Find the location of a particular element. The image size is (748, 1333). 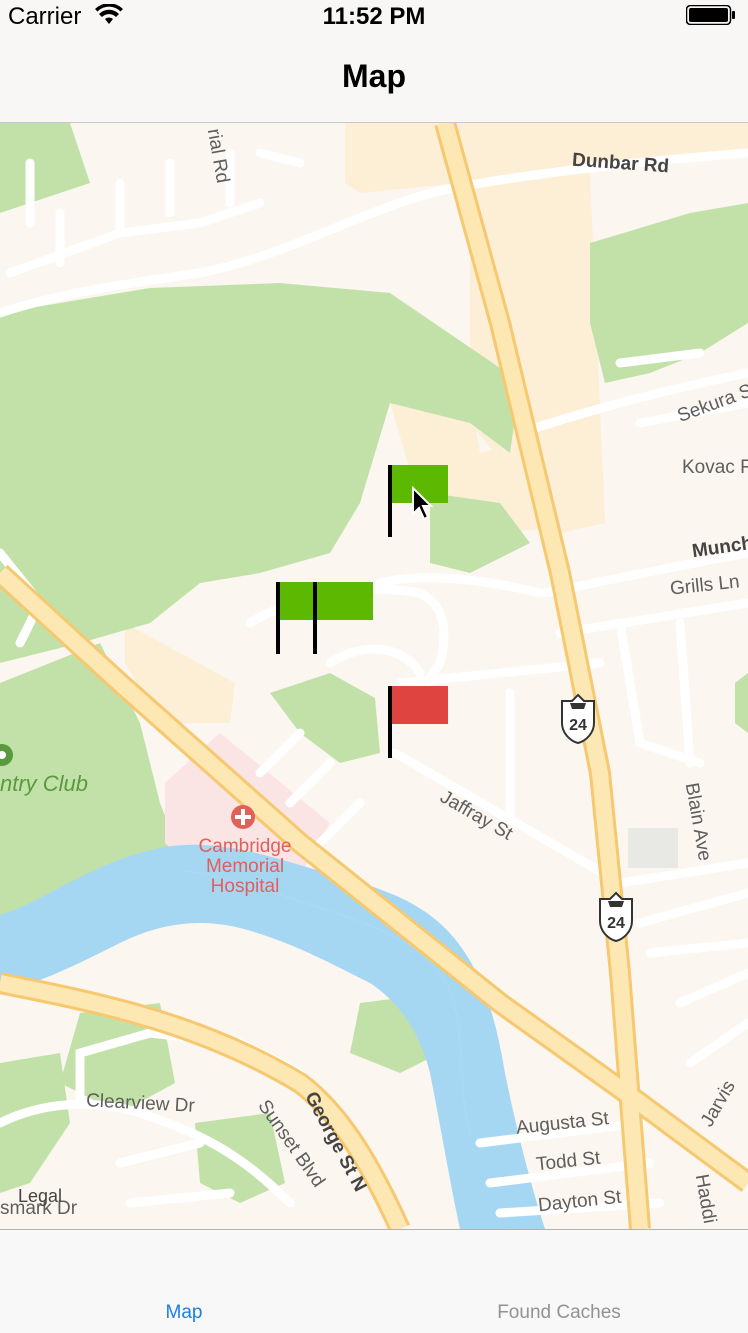

cache-flag-green is located at coordinates (343, 618).